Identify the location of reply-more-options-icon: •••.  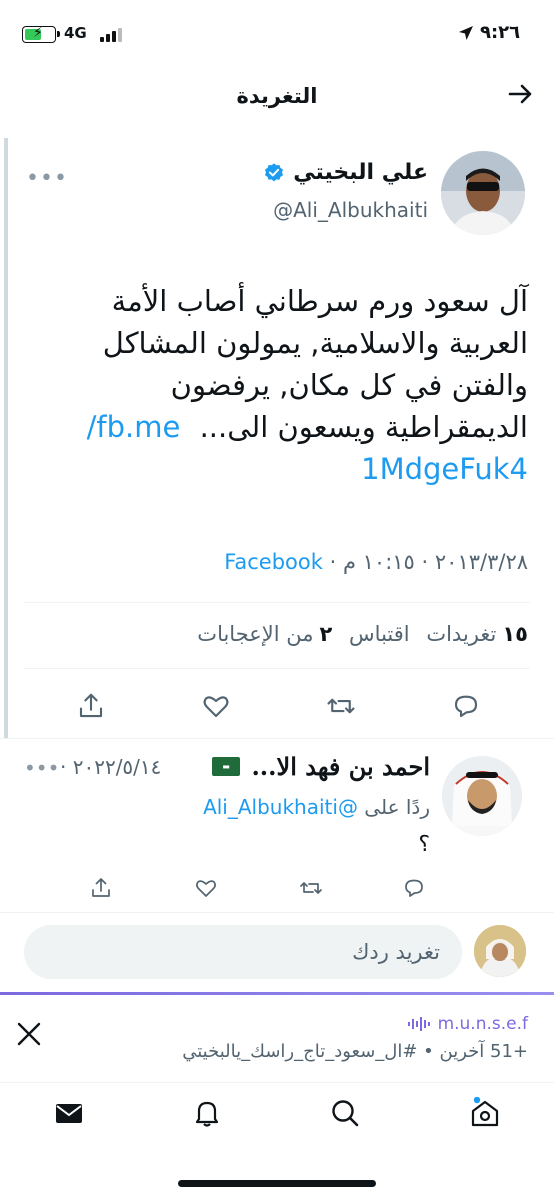
(41, 768).